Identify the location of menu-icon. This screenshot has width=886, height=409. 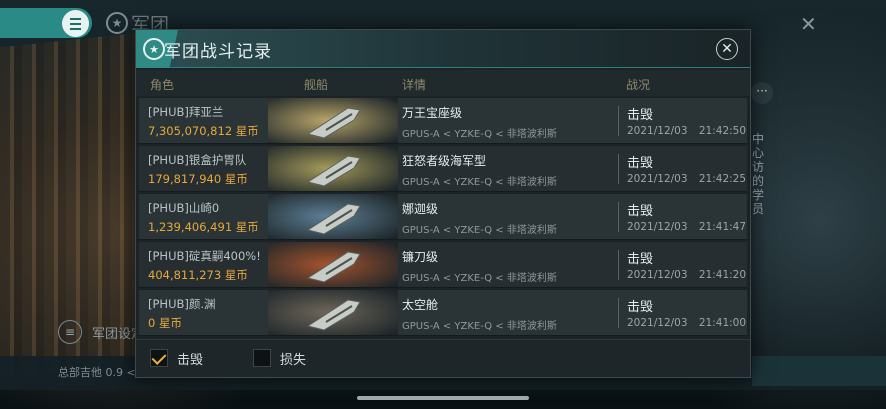
(75, 23).